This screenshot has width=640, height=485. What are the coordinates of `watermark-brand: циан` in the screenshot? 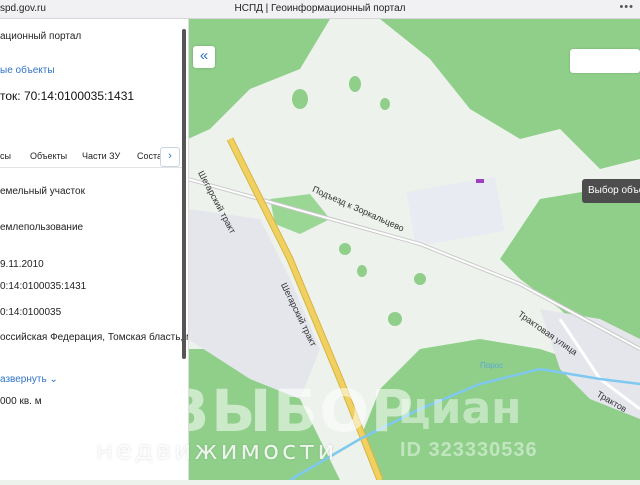 It's located at (460, 408).